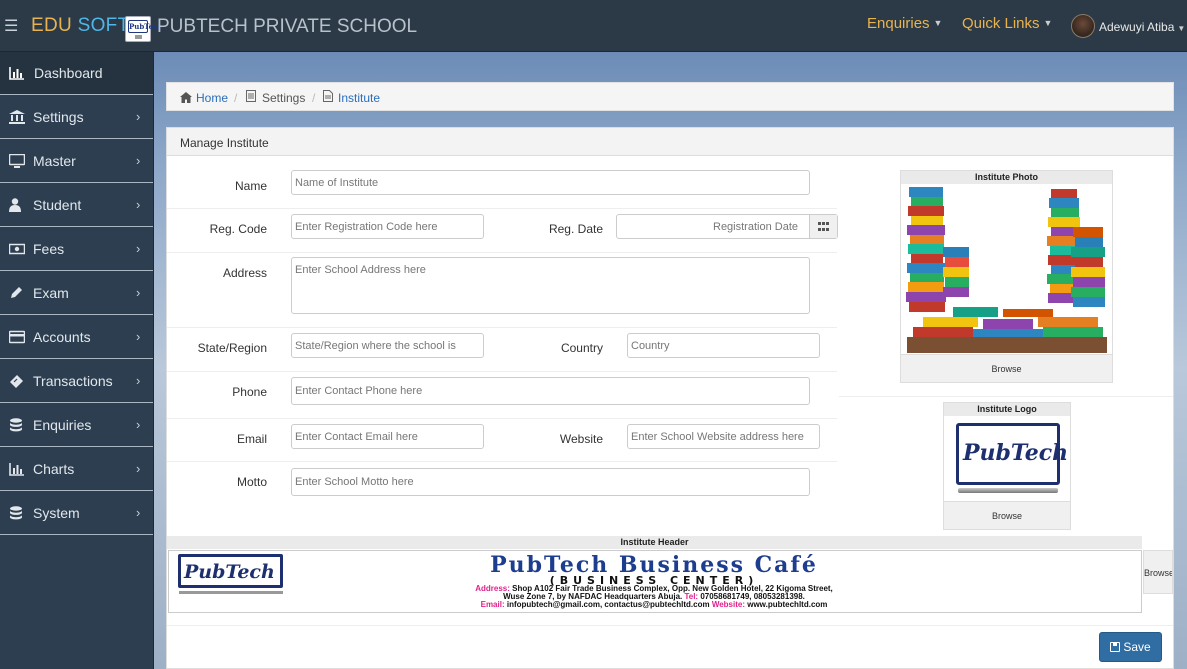 This screenshot has height=669, width=1187. Describe the element at coordinates (728, 604) in the screenshot. I see `banner-website-label: Website:` at that location.